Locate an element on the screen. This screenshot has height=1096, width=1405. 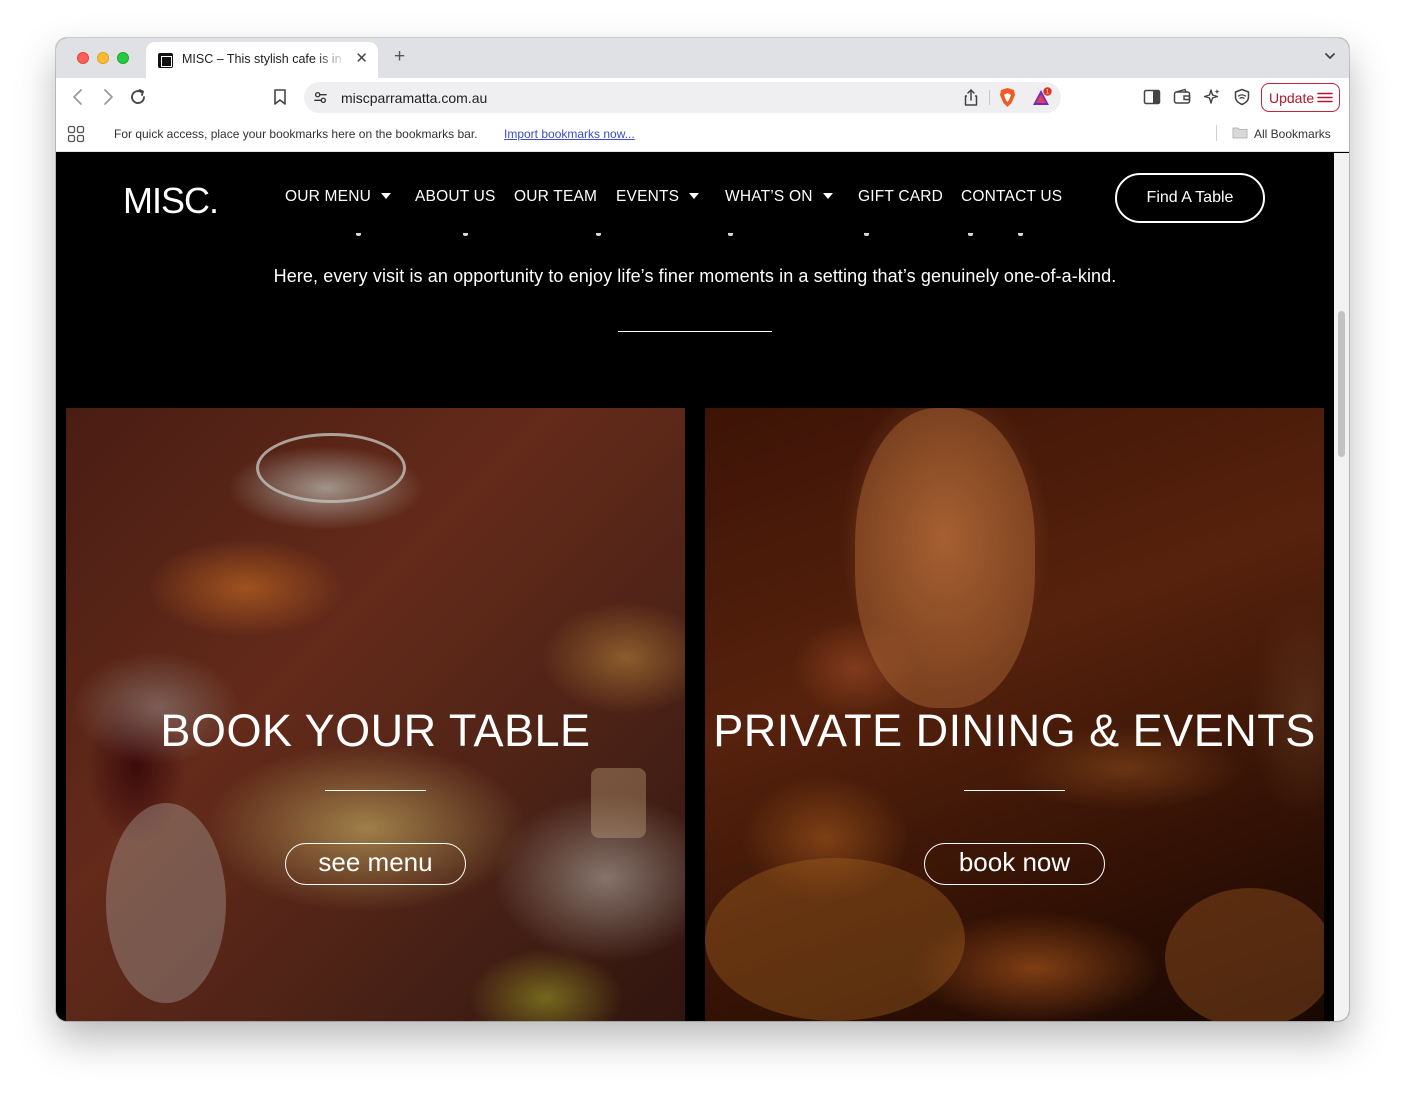
brave-rewards-icon: 1 is located at coordinates (1042, 97).